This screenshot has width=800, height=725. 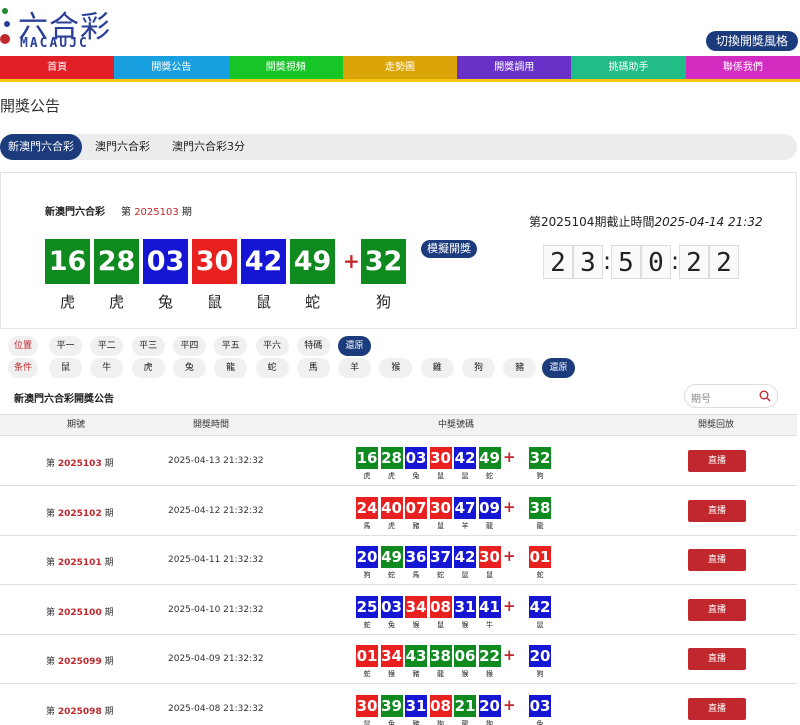 What do you see at coordinates (367, 575) in the screenshot?
I see `zodiac-label: 狗` at bounding box center [367, 575].